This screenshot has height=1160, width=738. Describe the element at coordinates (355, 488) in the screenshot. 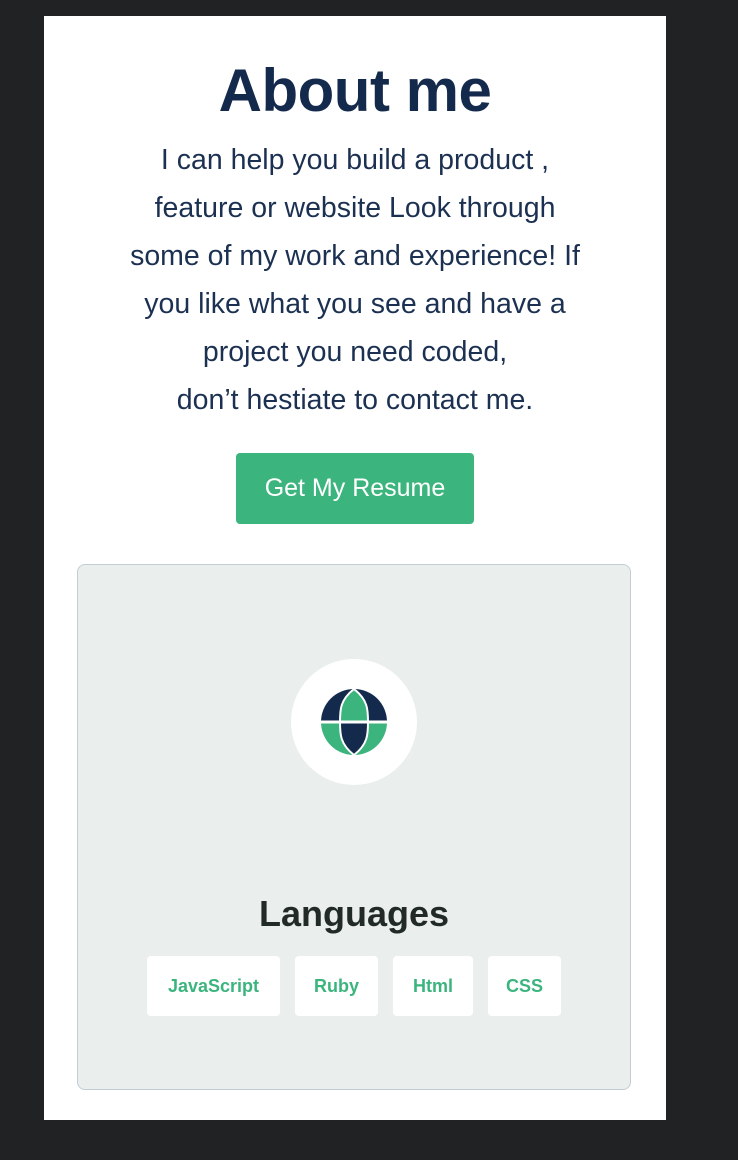

I see `get-resume-button: Get My Resume` at that location.